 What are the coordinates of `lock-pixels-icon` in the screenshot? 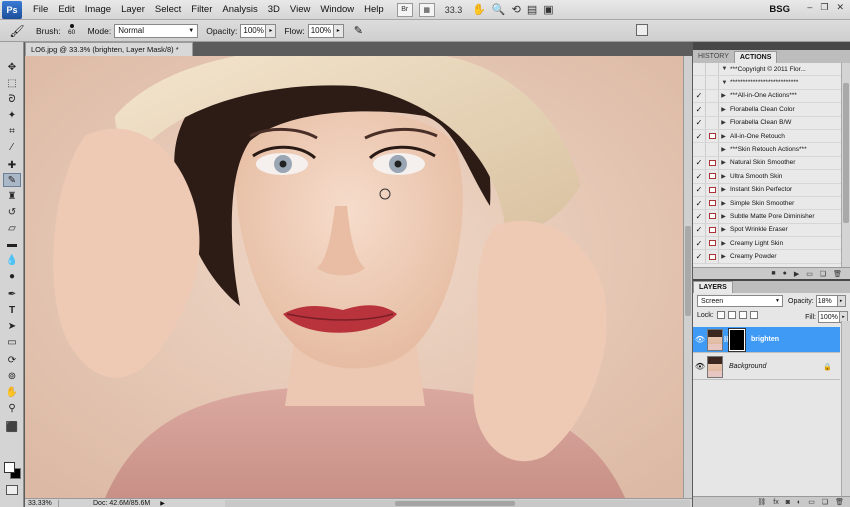 It's located at (731, 315).